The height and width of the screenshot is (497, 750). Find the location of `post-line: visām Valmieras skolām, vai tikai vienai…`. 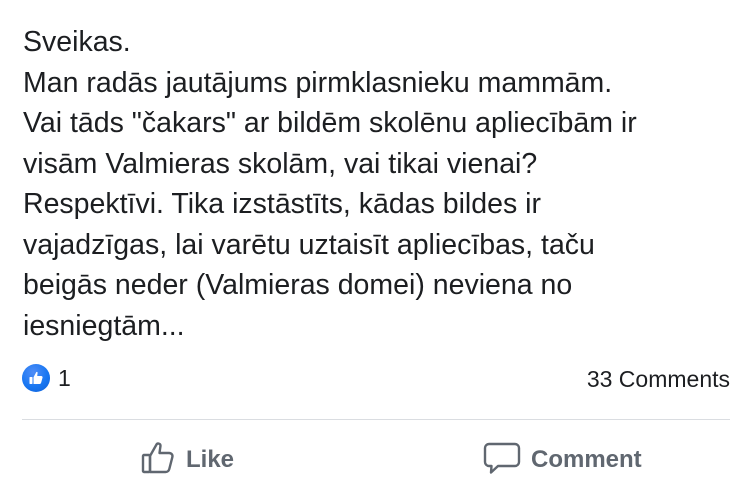

post-line: visām Valmieras skolām, vai tikai vienai… is located at coordinates (280, 163).